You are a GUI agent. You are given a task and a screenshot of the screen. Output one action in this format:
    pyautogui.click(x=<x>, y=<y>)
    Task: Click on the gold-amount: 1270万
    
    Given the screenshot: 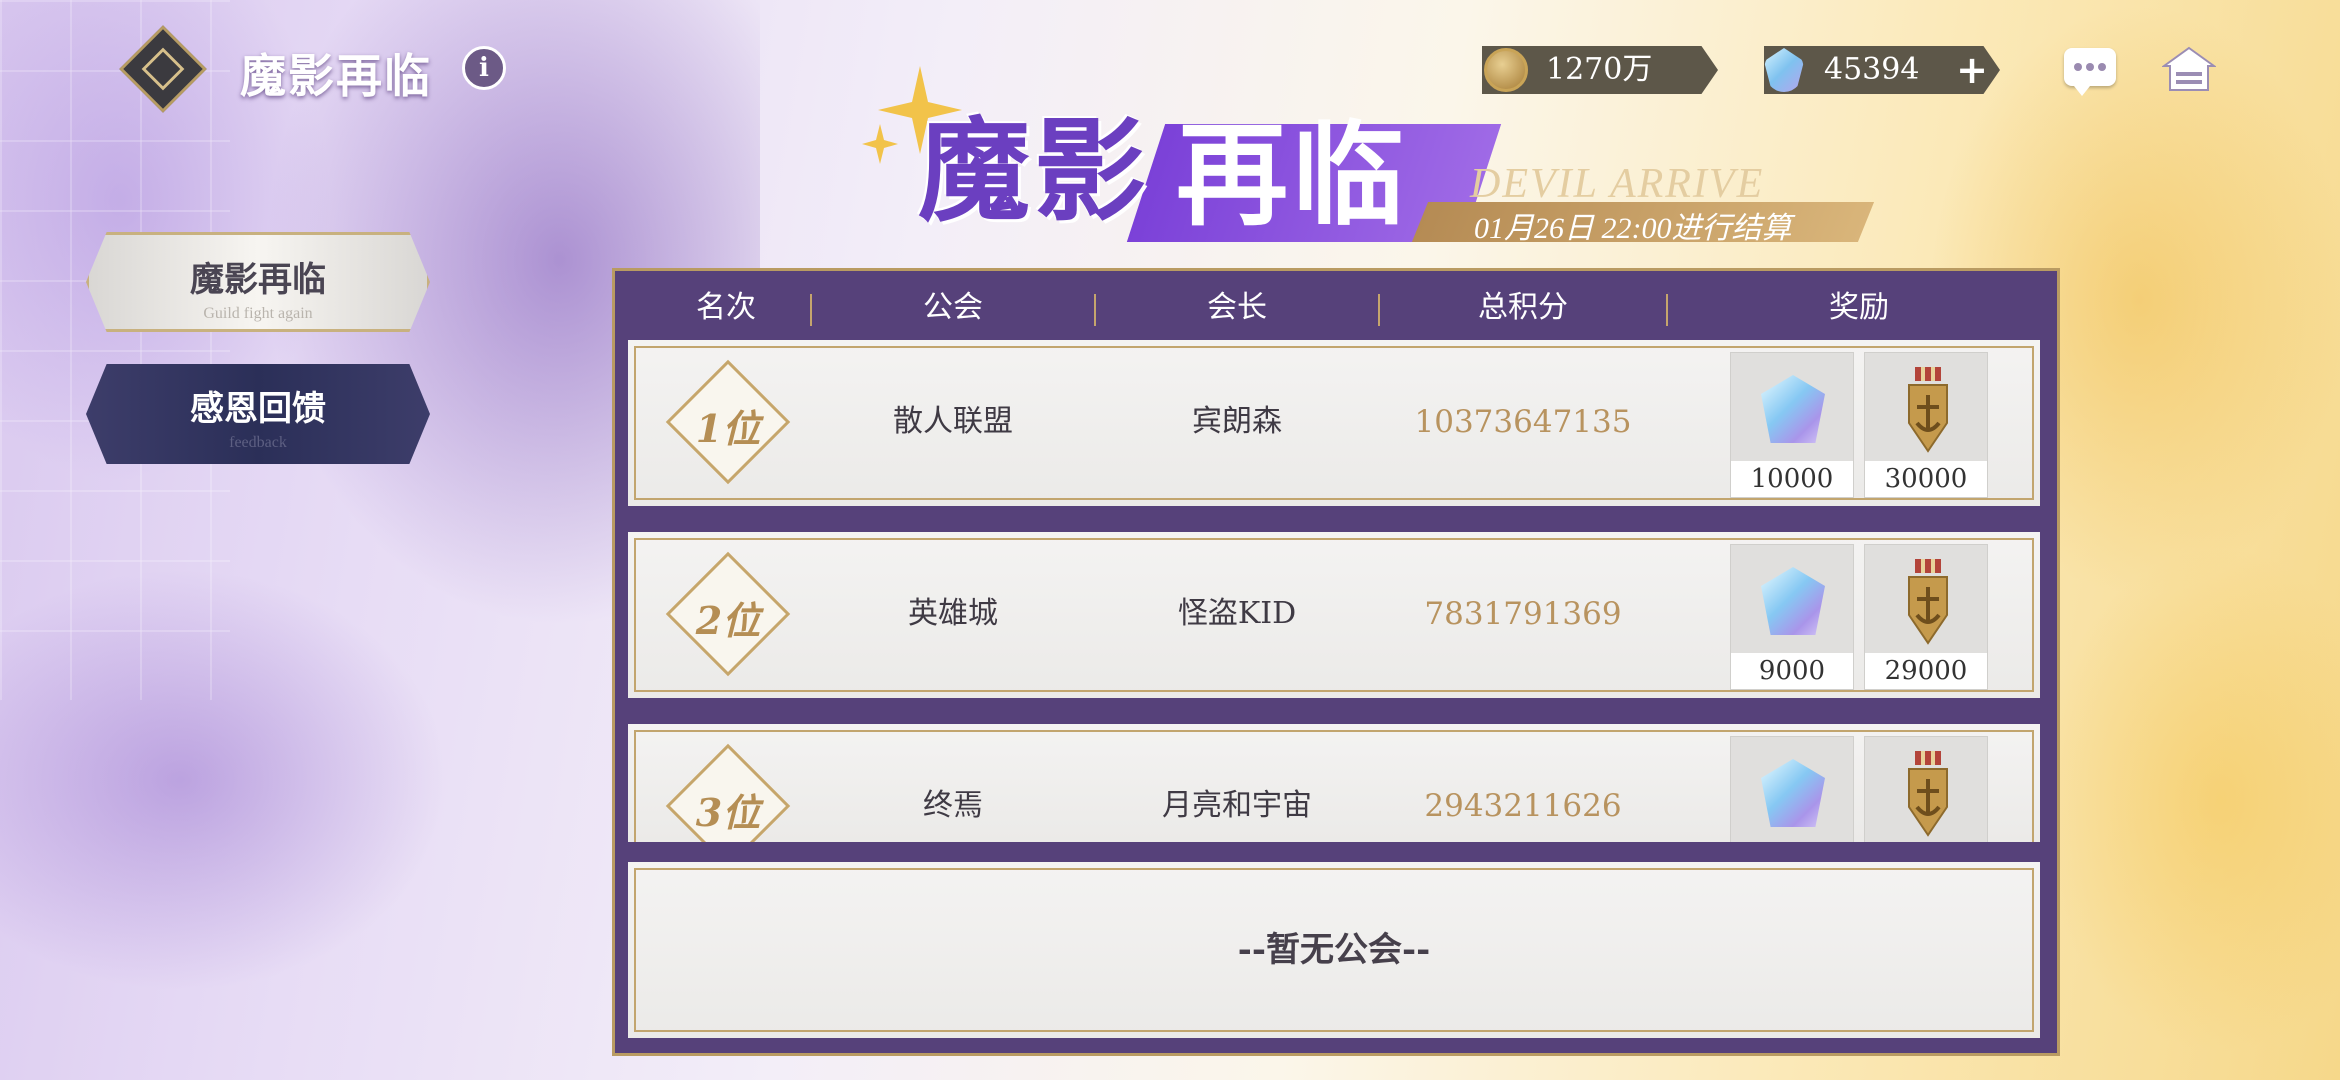 What is the action you would take?
    pyautogui.click(x=1599, y=69)
    